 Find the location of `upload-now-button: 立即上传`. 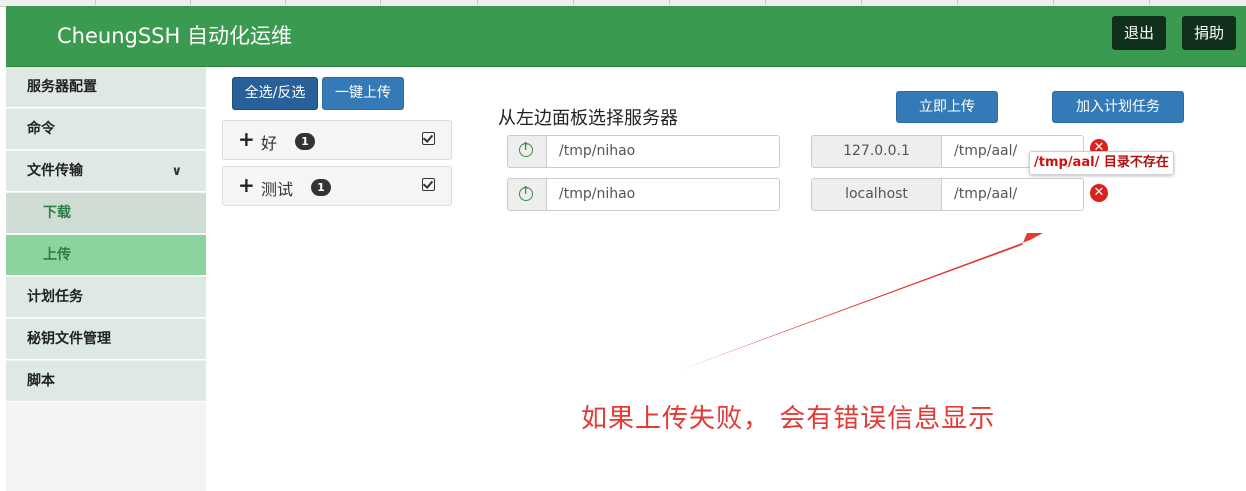

upload-now-button: 立即上传 is located at coordinates (947, 107).